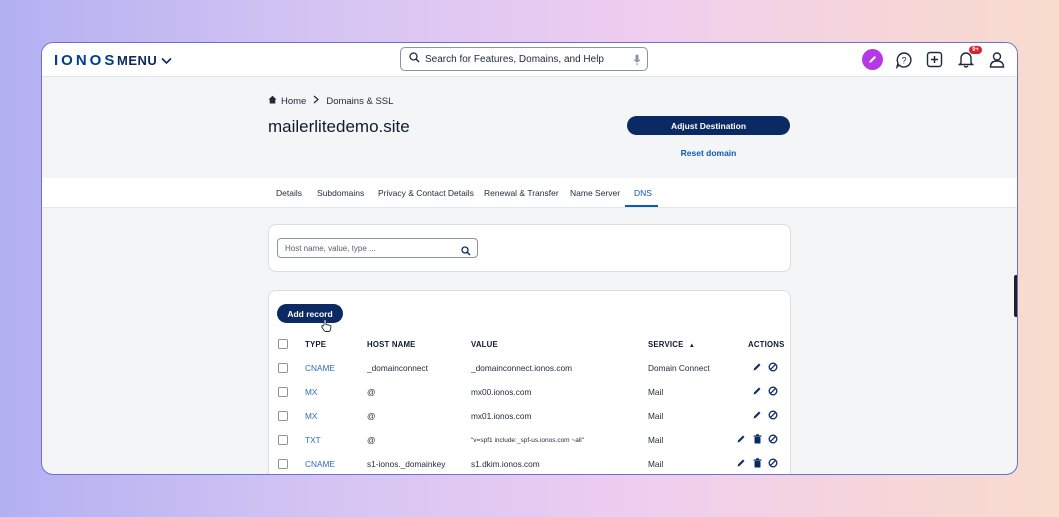 The height and width of the screenshot is (517, 1059). I want to click on chevron-down-icon, so click(166, 60).